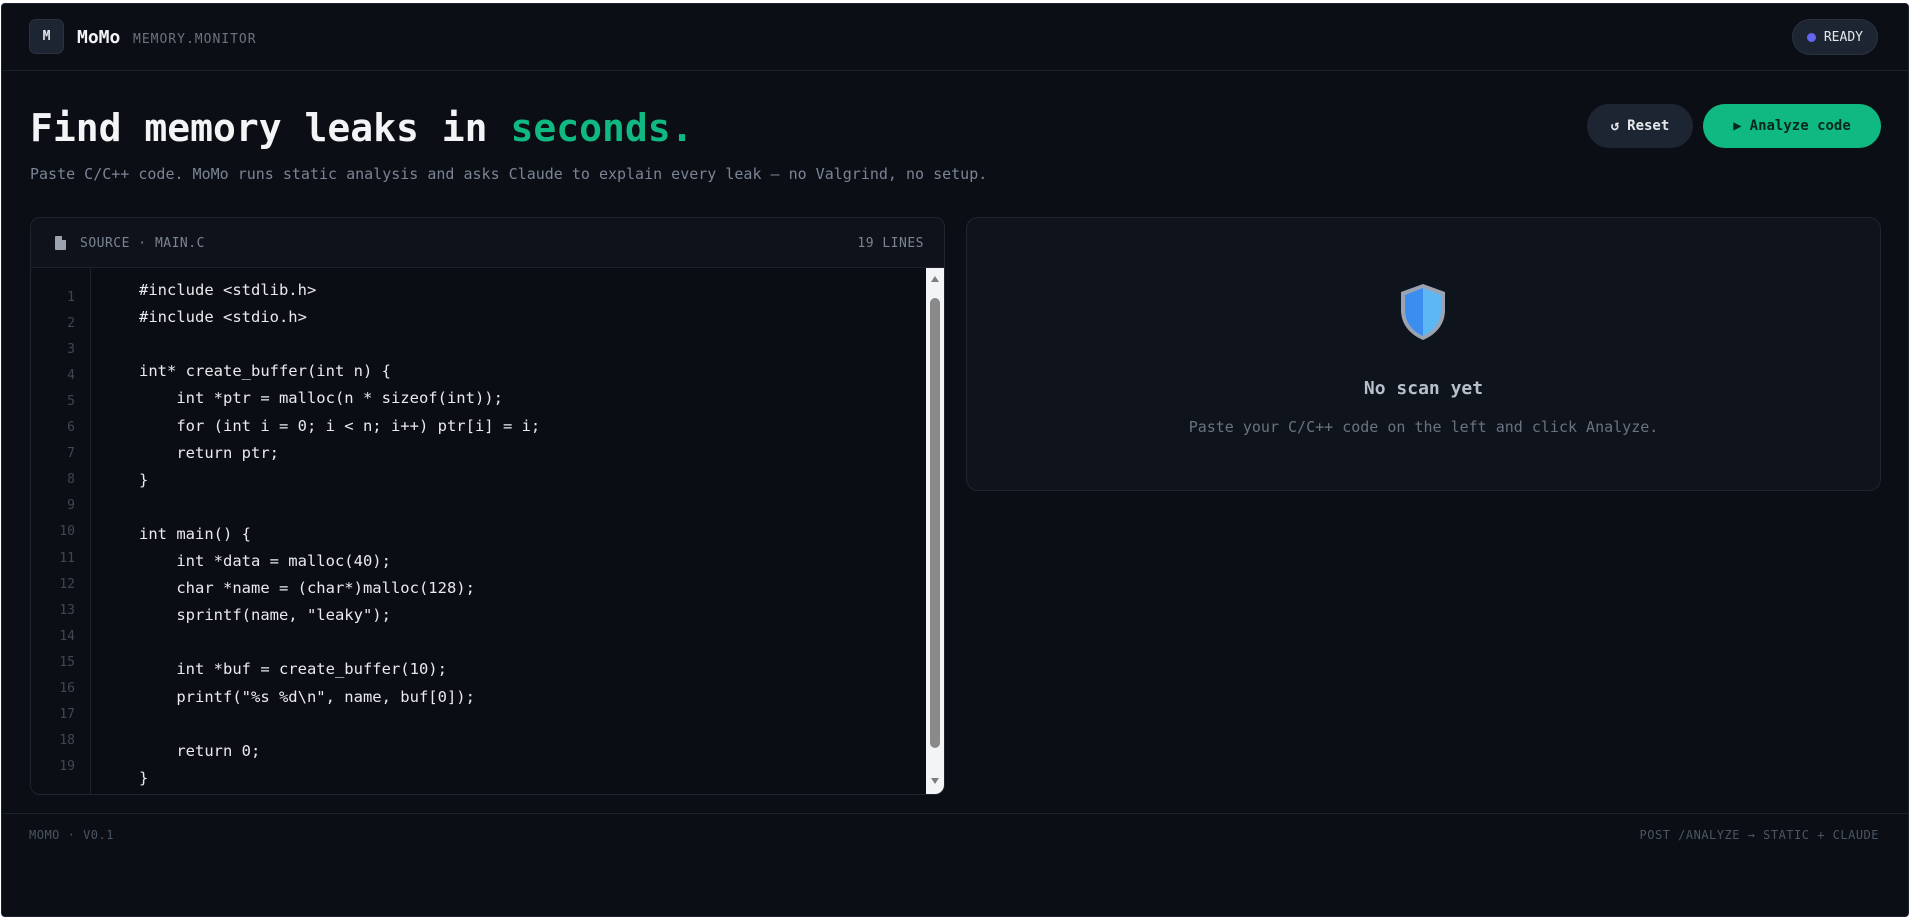 The width and height of the screenshot is (1912, 923). Describe the element at coordinates (60, 243) in the screenshot. I see `file-icon` at that location.